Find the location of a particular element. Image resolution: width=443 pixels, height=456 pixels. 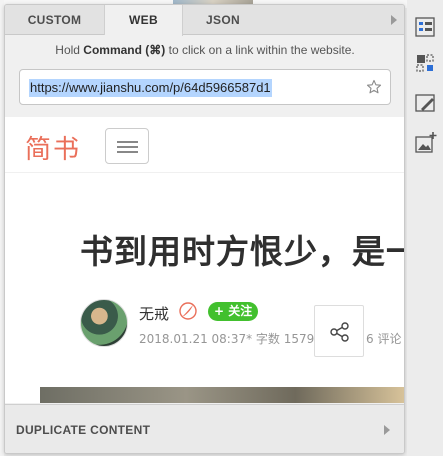

hint-prefix: Hold is located at coordinates (69, 50).